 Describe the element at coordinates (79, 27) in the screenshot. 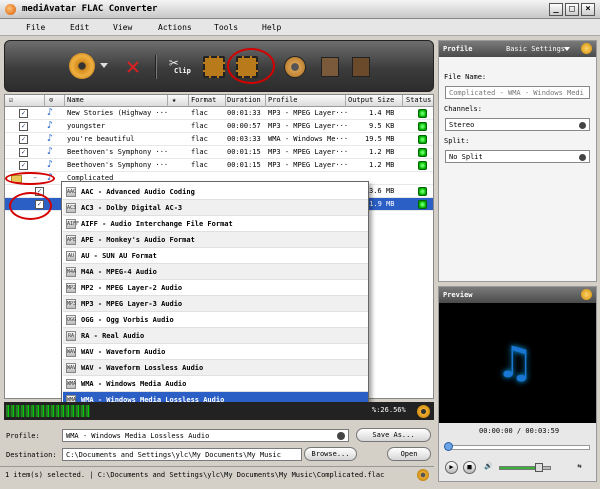

I see `menu-edit: Edit` at that location.